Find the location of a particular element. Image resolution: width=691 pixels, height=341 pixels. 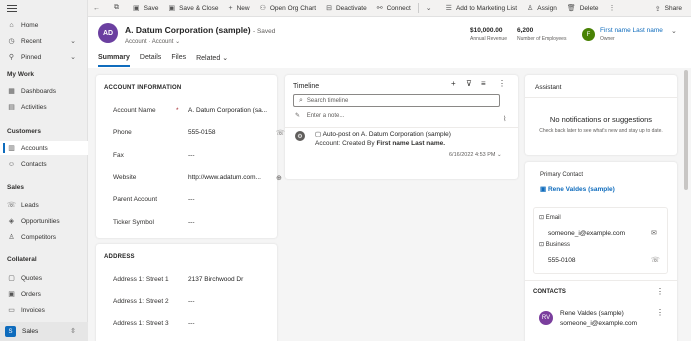

street-2-input: --- is located at coordinates (228, 301).